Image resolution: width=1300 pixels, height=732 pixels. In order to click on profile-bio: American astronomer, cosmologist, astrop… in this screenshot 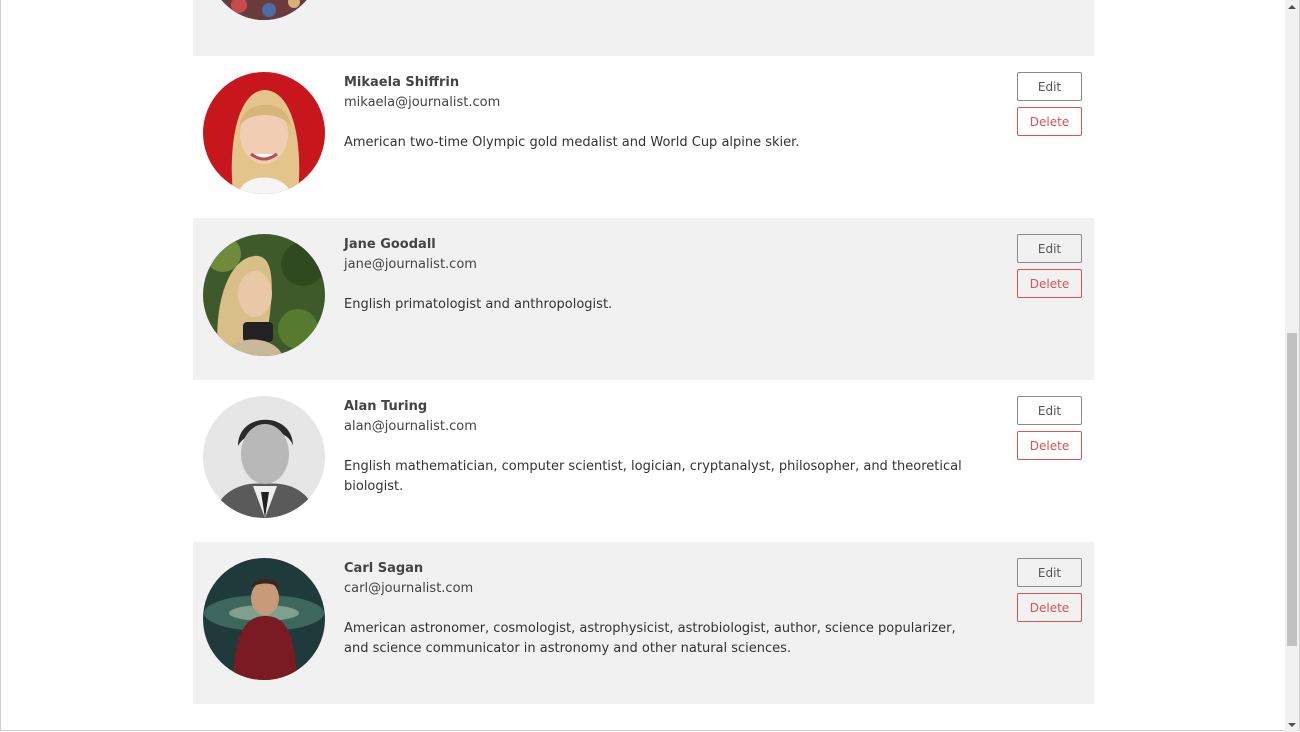, I will do `click(650, 638)`.